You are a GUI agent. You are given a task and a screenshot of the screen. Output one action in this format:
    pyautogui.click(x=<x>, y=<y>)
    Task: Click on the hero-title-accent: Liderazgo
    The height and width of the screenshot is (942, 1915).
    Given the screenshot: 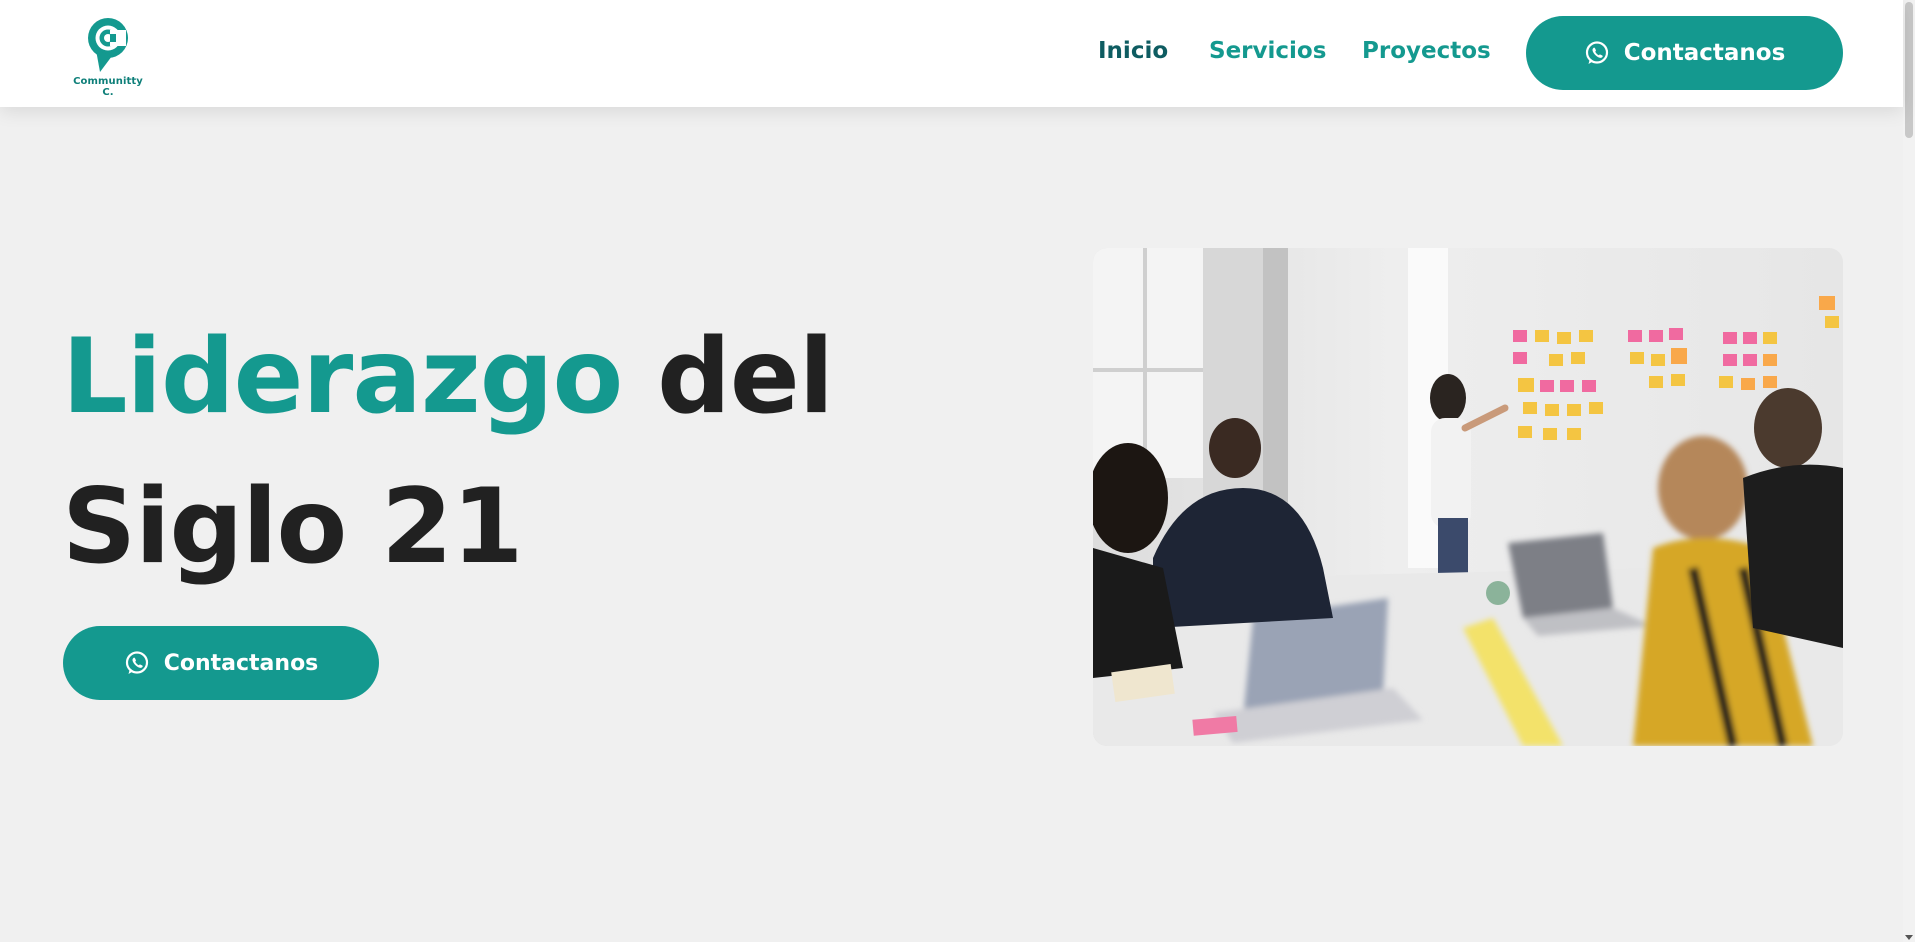 What is the action you would take?
    pyautogui.click(x=342, y=377)
    